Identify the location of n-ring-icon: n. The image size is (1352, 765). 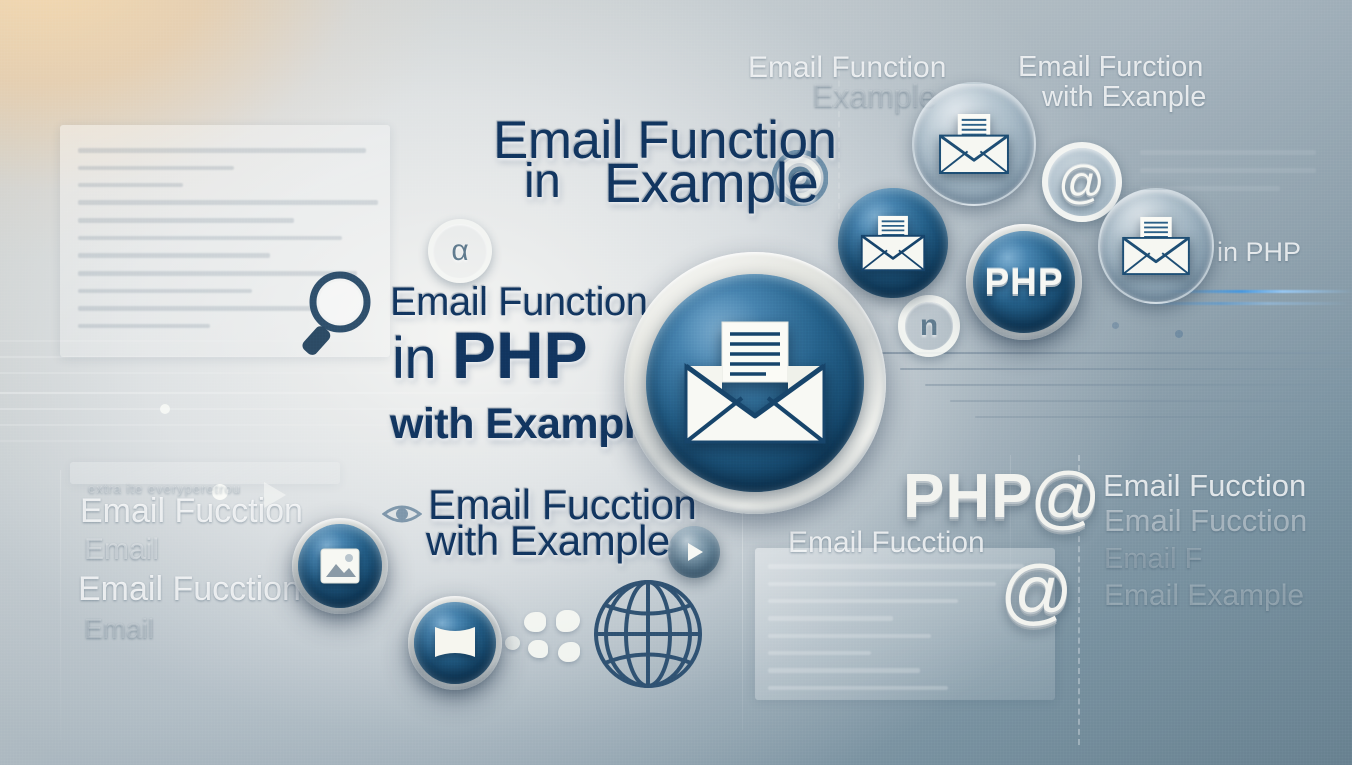
(929, 326).